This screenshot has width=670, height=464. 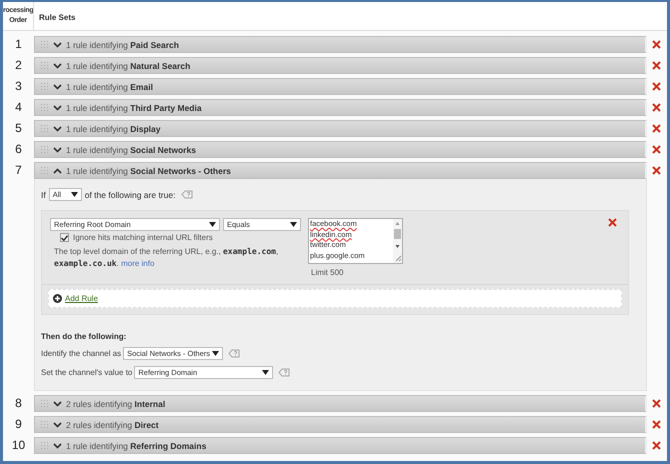 What do you see at coordinates (18, 424) in the screenshot?
I see `order-number: 9` at bounding box center [18, 424].